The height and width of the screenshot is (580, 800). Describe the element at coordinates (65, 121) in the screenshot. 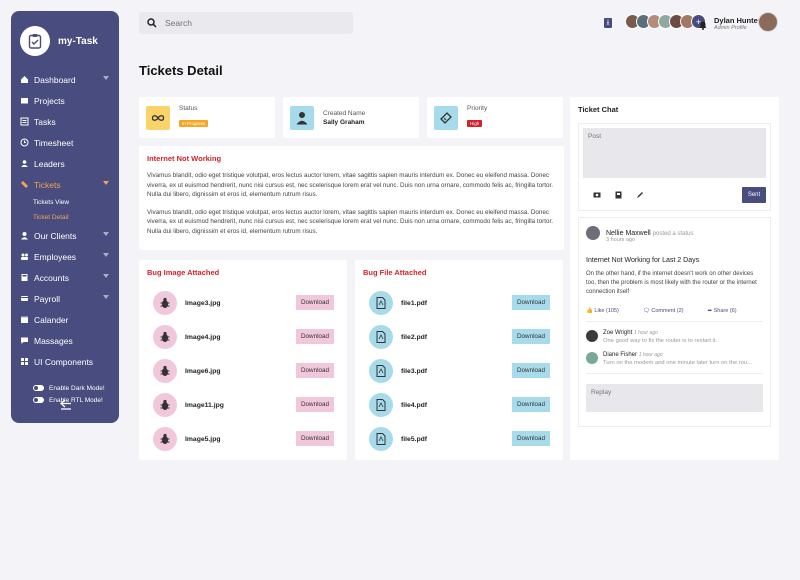

I see `sidebar-item-tasks: Tasks` at that location.